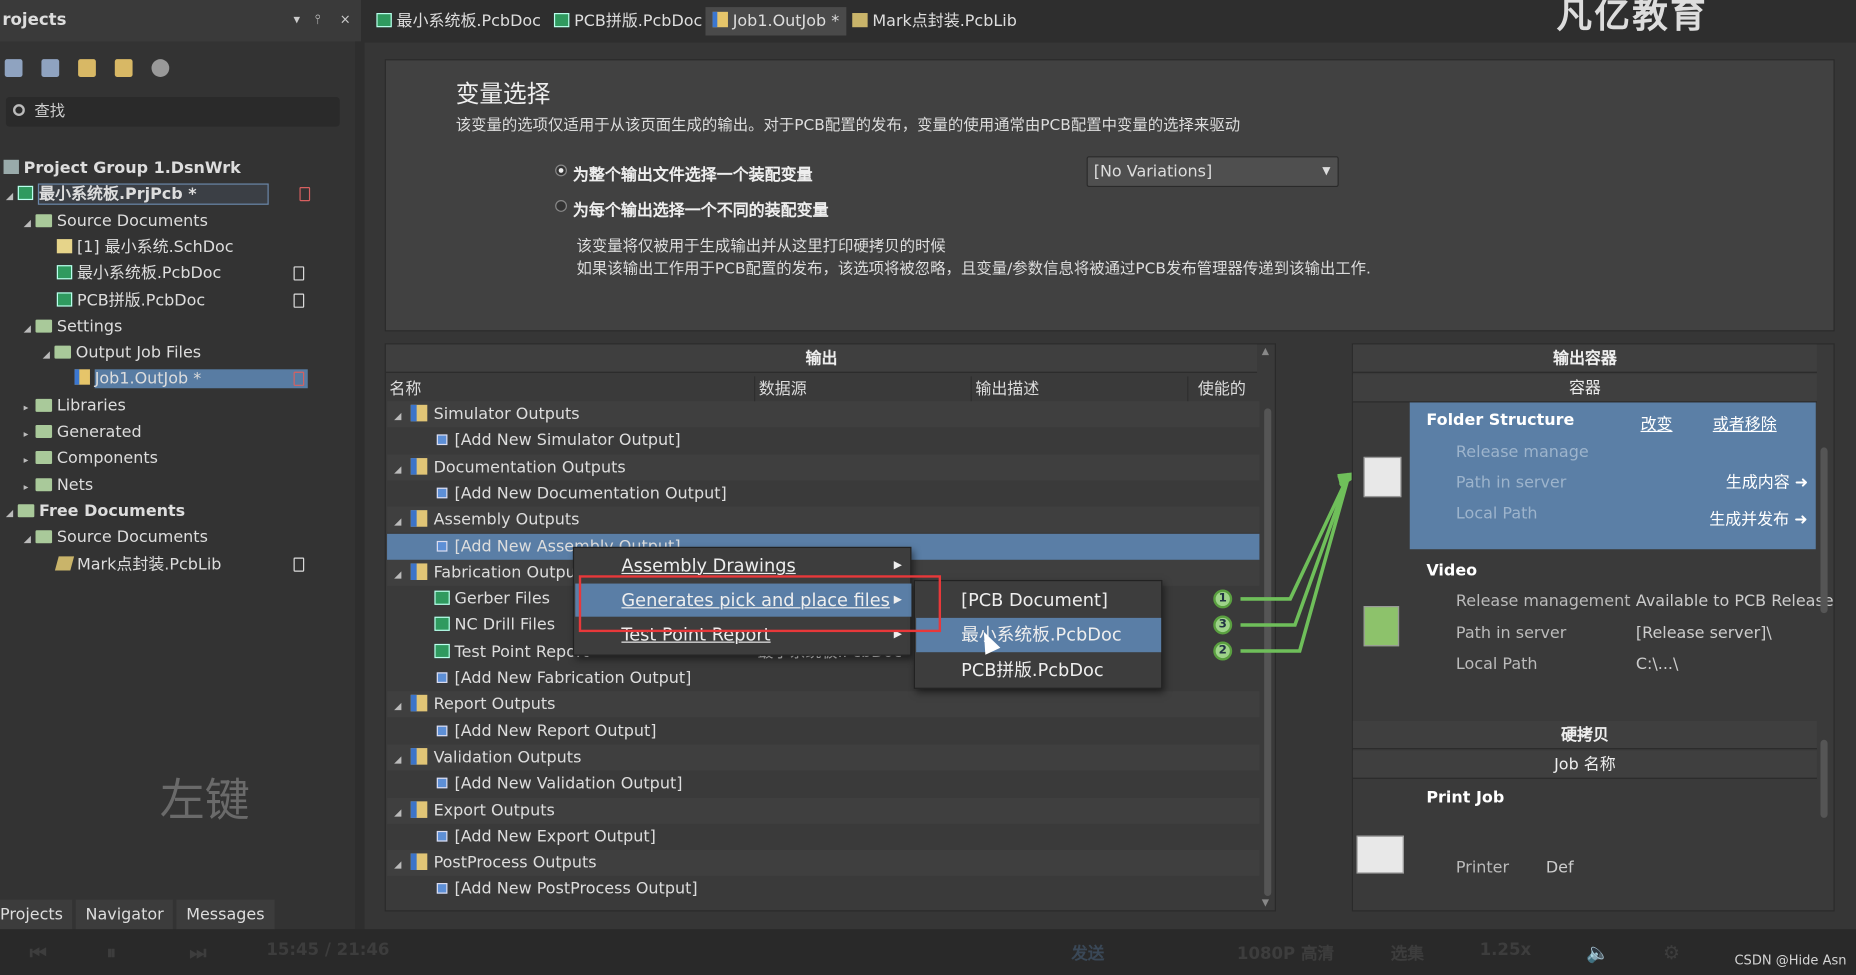  Describe the element at coordinates (823, 863) in the screenshot. I see `output-group-row: ◢ PostProcess Outputs` at that location.